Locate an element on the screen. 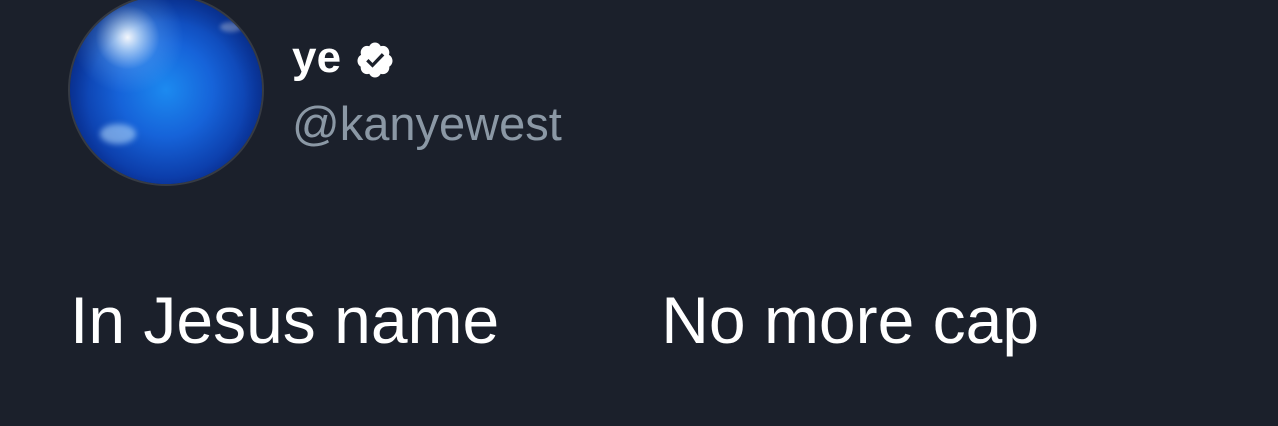 Image resolution: width=1278 pixels, height=426 pixels. author-handle: @kanyewest is located at coordinates (427, 124).